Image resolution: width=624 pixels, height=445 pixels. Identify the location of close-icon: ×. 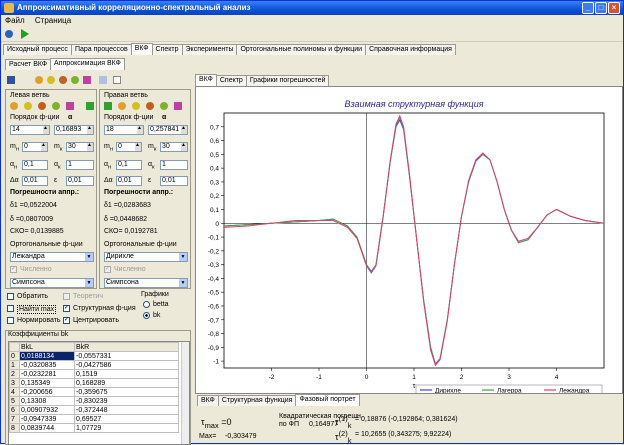
(614, 8).